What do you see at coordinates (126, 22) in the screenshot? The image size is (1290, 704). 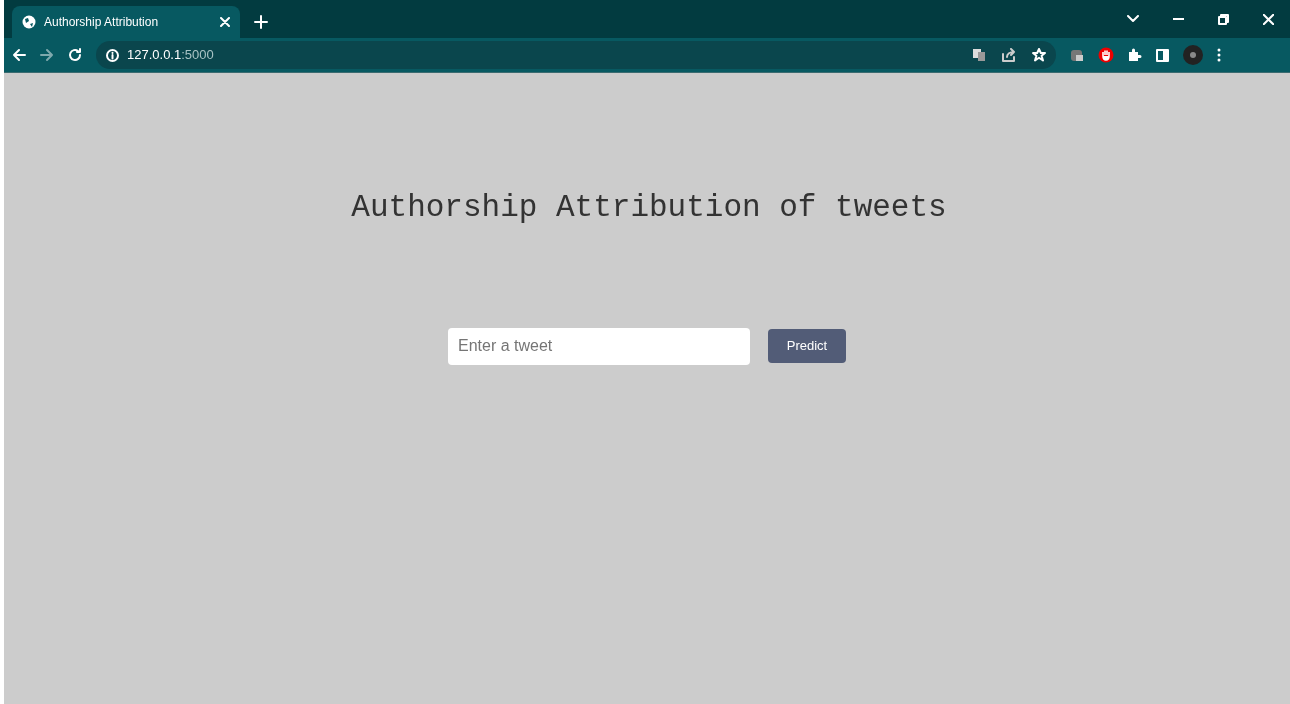 I see `browser-tab: Authorship Attribution` at bounding box center [126, 22].